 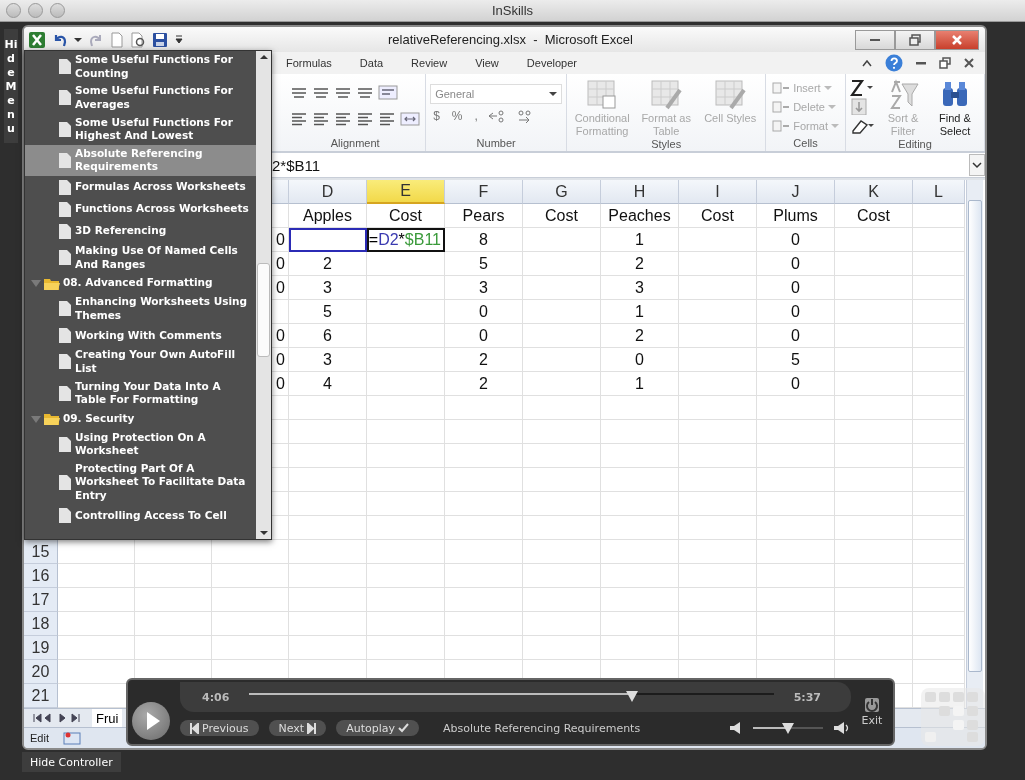 I want to click on table-cell: Plums, so click(x=796, y=216).